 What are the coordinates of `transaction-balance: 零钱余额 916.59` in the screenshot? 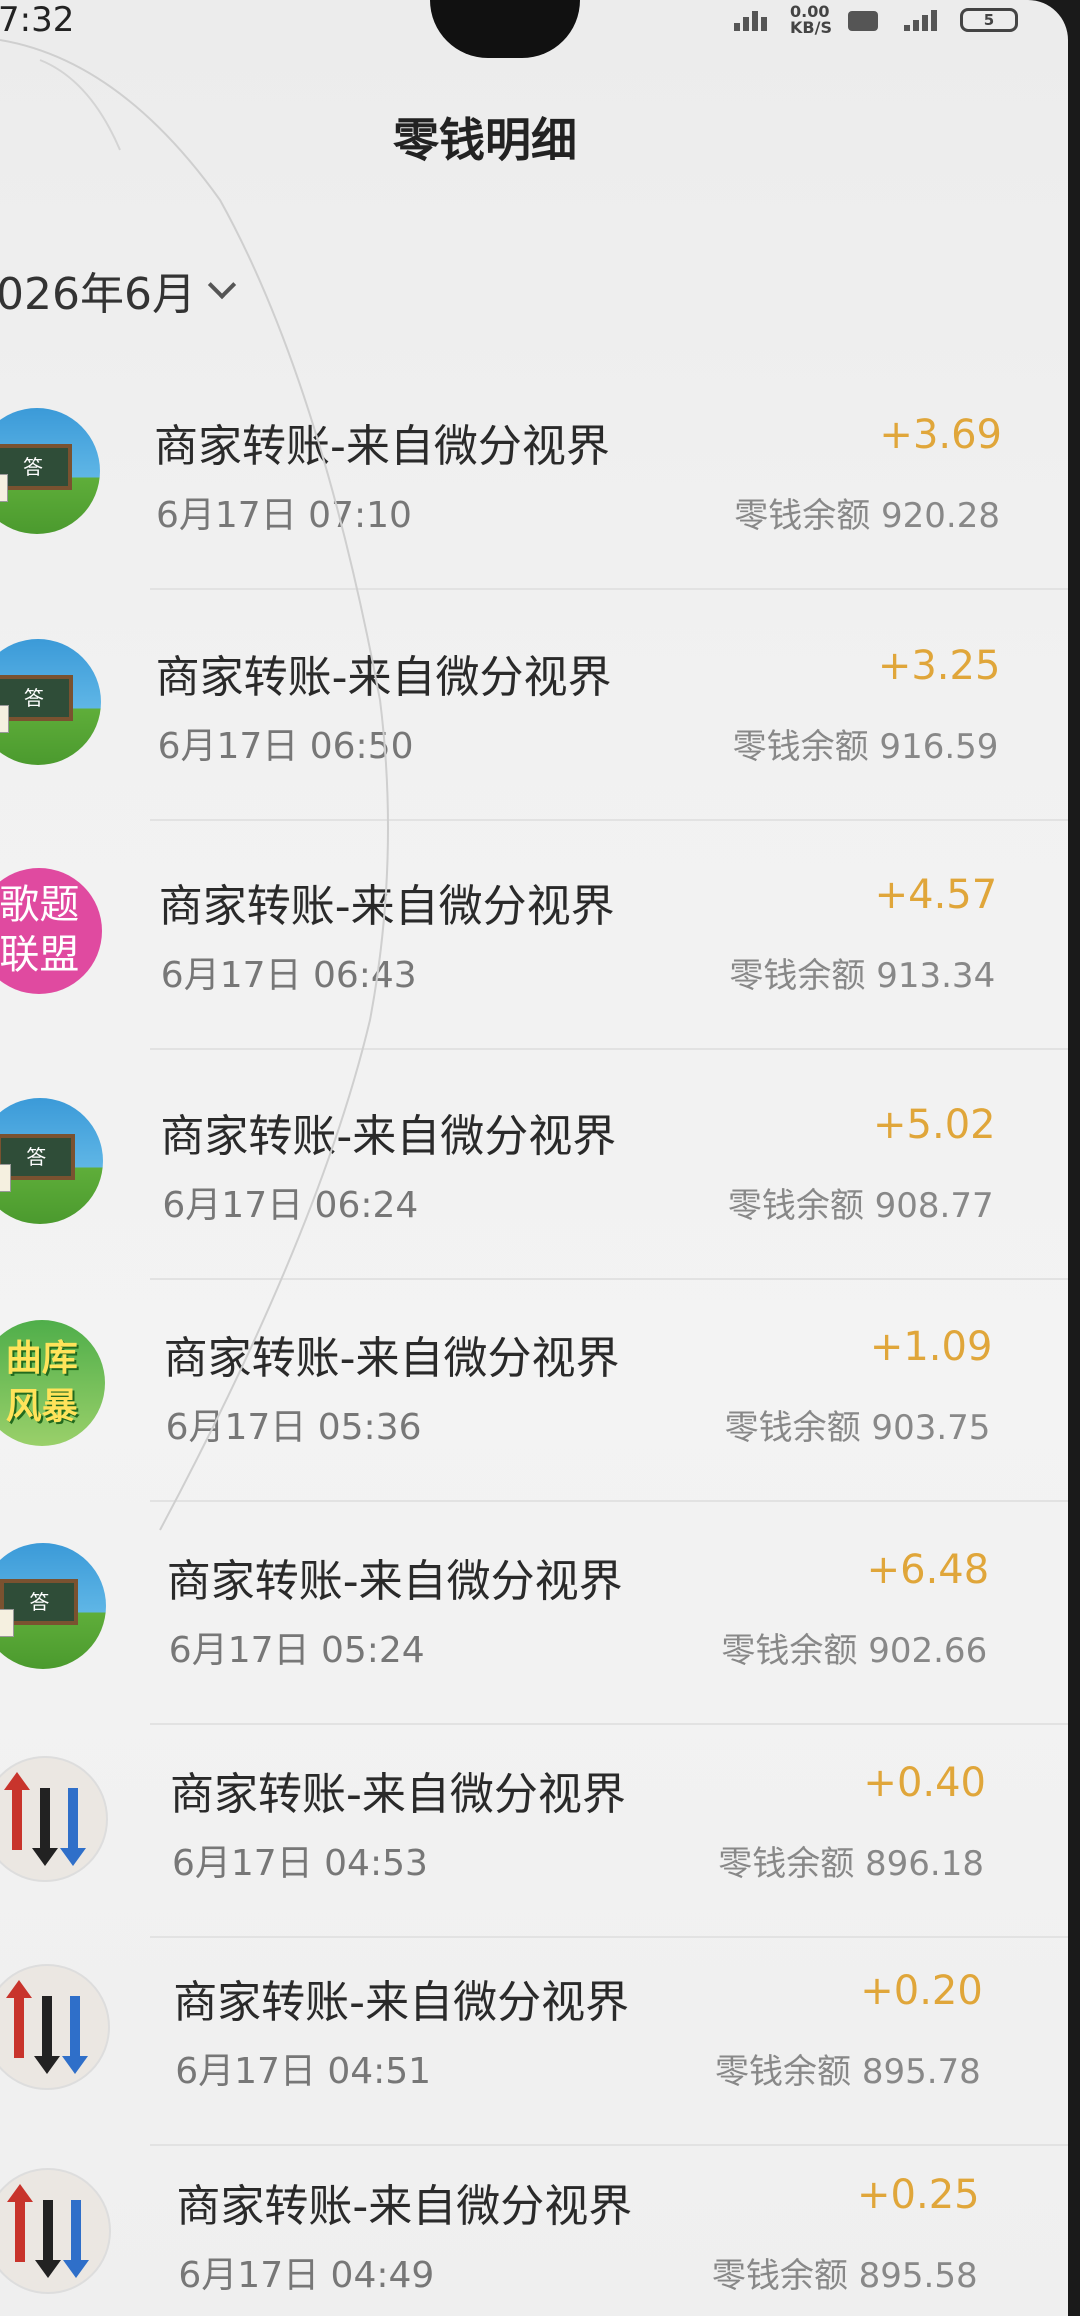 It's located at (865, 747).